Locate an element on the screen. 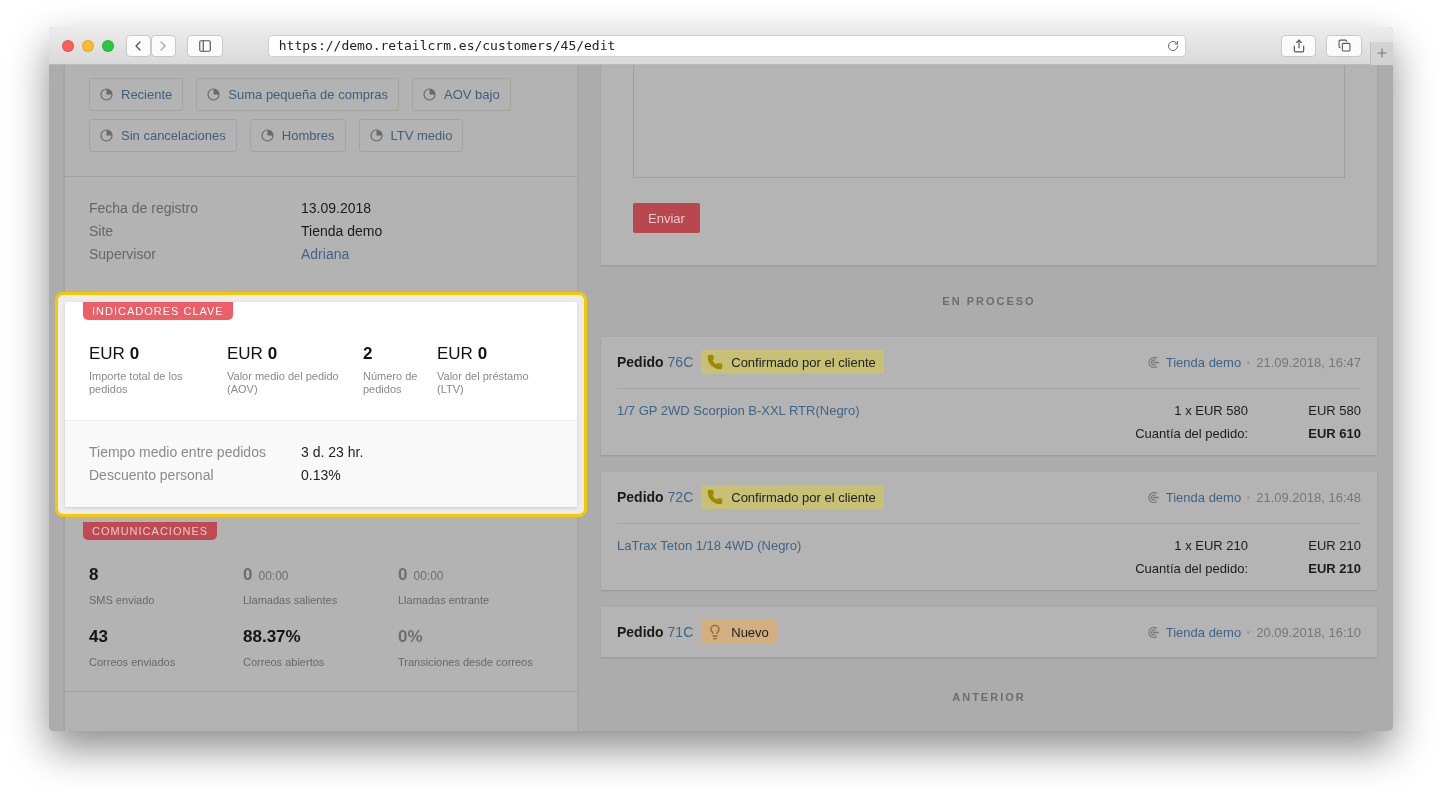  item-quantity: 1 x EUR 580 is located at coordinates (1210, 410).